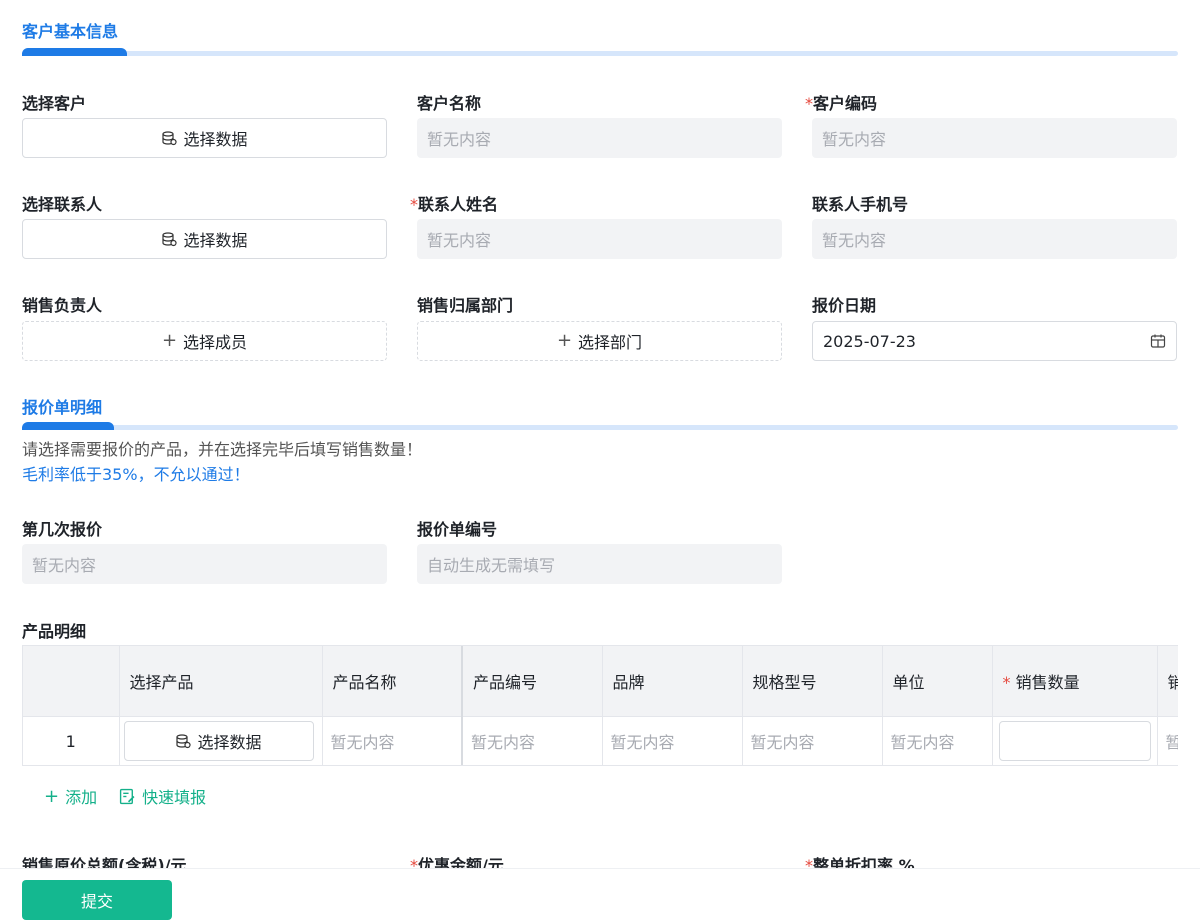  What do you see at coordinates (136, 474) in the screenshot?
I see `hint-margin-warning: 毛利率低于35%，不允以通过！` at bounding box center [136, 474].